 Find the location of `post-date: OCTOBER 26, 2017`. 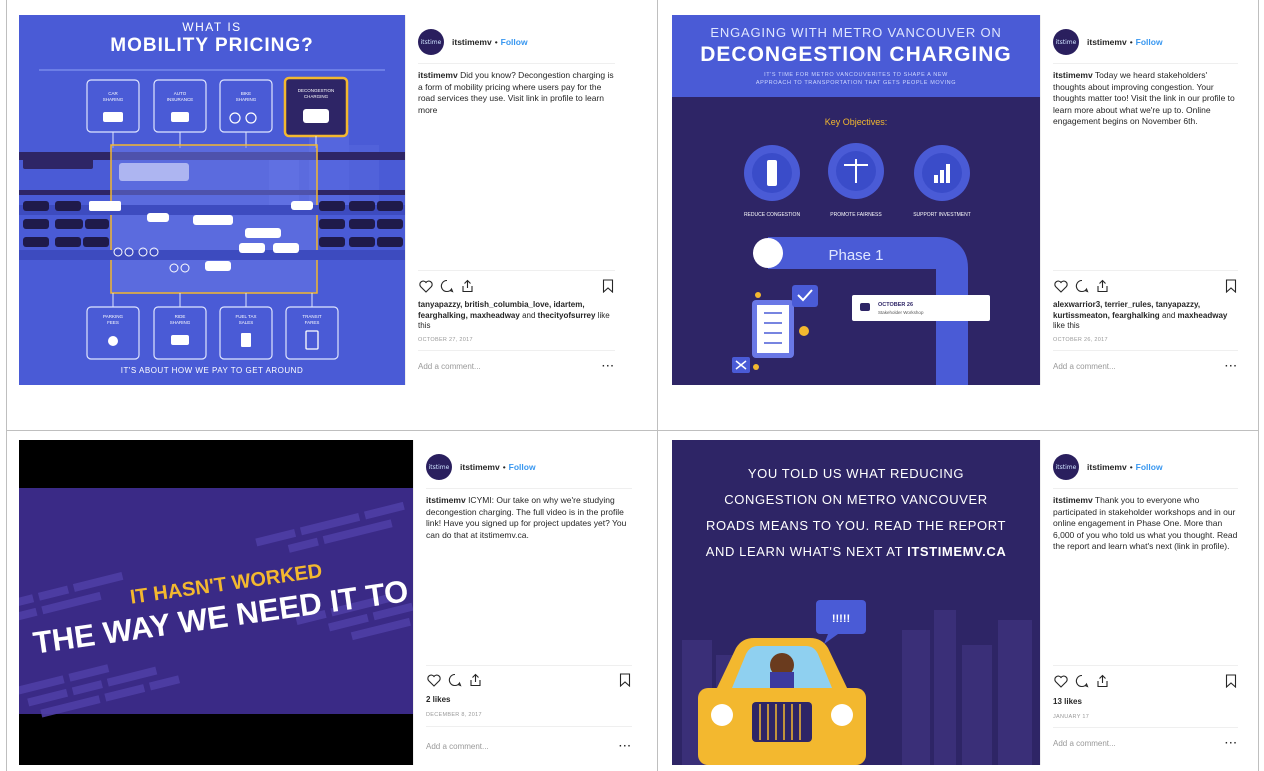

post-date: OCTOBER 26, 2017 is located at coordinates (1080, 340).